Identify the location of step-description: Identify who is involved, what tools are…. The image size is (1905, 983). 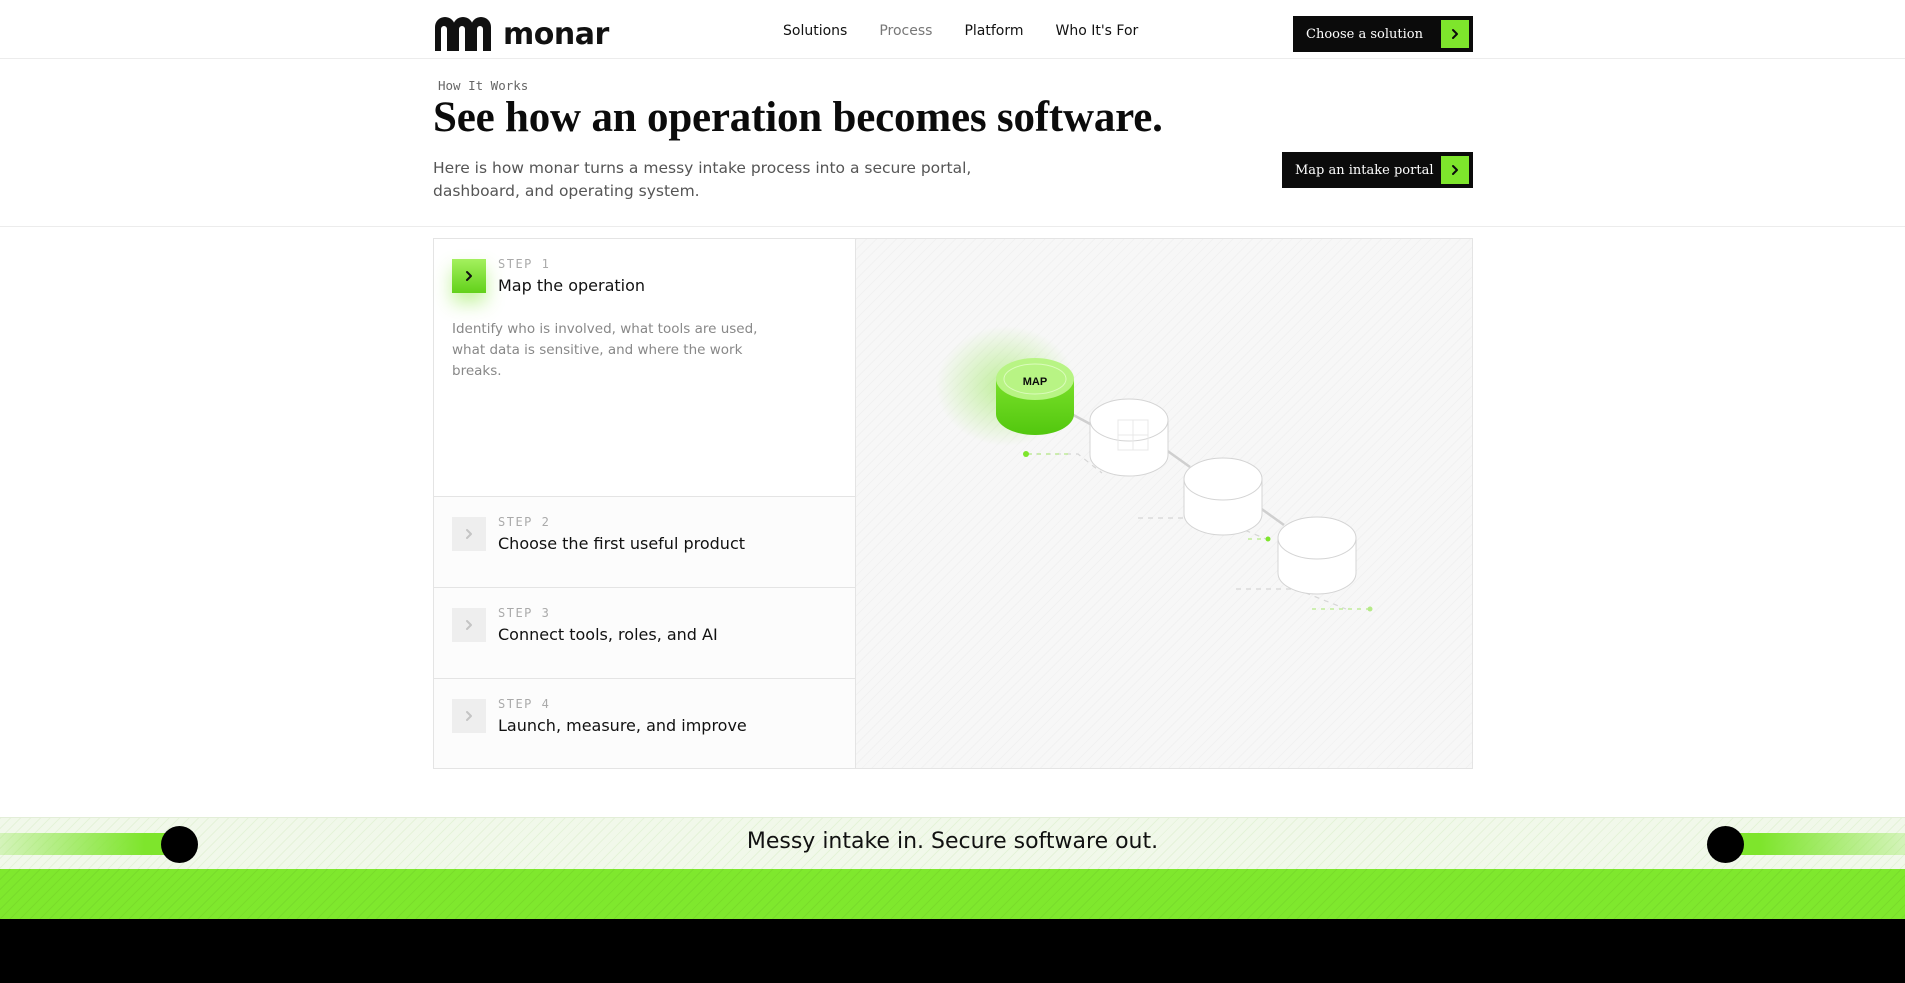
(605, 350).